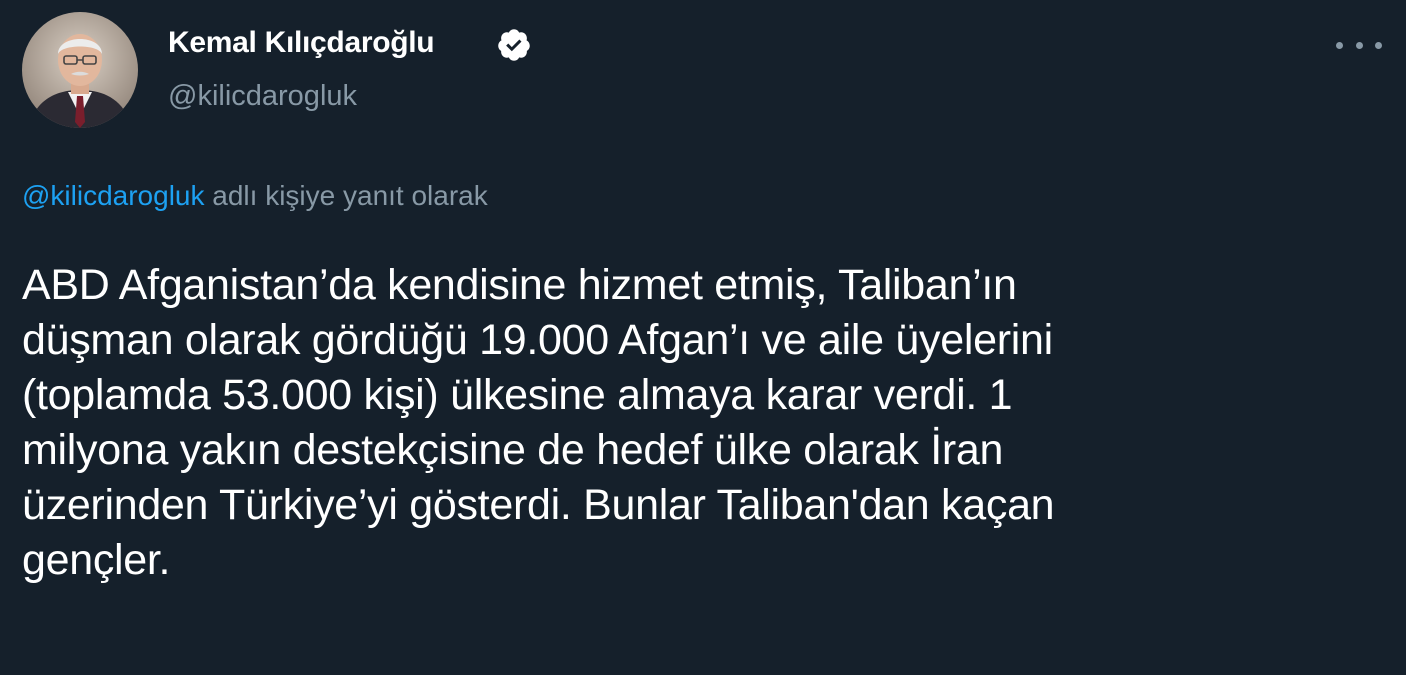 The height and width of the screenshot is (675, 1406). I want to click on reply-context: @kilicdarogluk adlı kişiye yanıt olarak, so click(255, 196).